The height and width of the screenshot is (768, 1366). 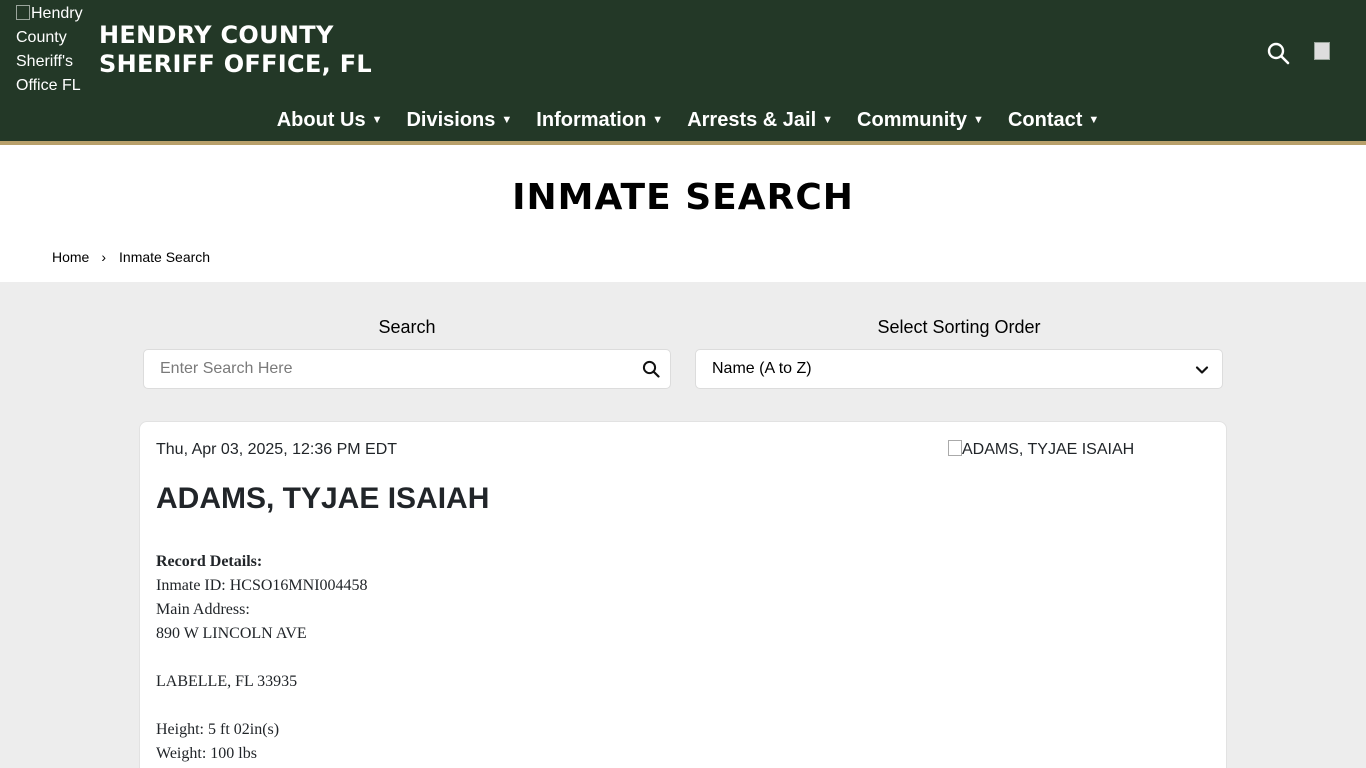 What do you see at coordinates (236, 64) in the screenshot?
I see `site-title-line2: SHERIFF OFFICE, FL` at bounding box center [236, 64].